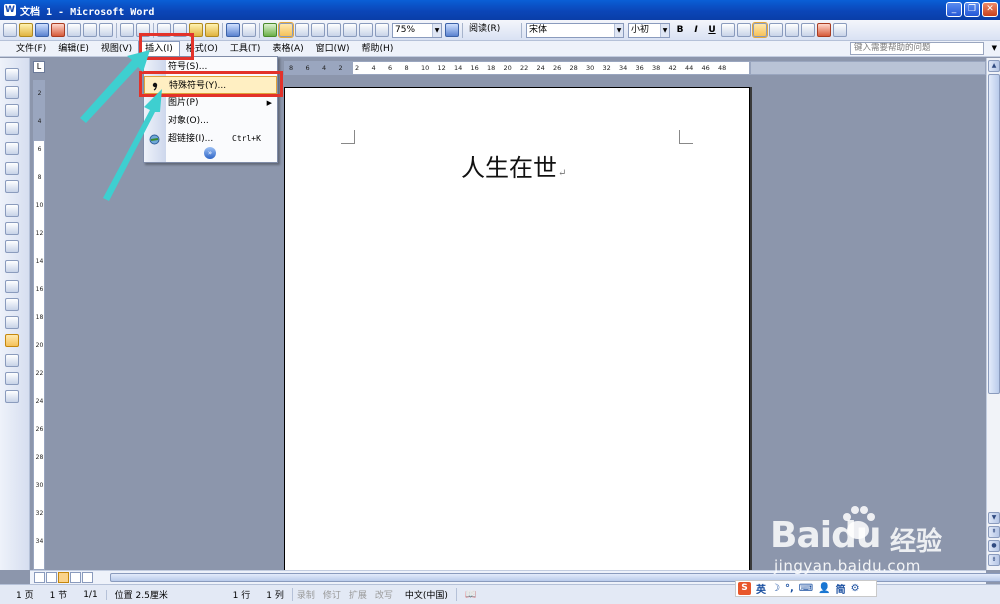 Image resolution: width=1000 pixels, height=604 pixels. I want to click on autosum-icon, so click(12, 396).